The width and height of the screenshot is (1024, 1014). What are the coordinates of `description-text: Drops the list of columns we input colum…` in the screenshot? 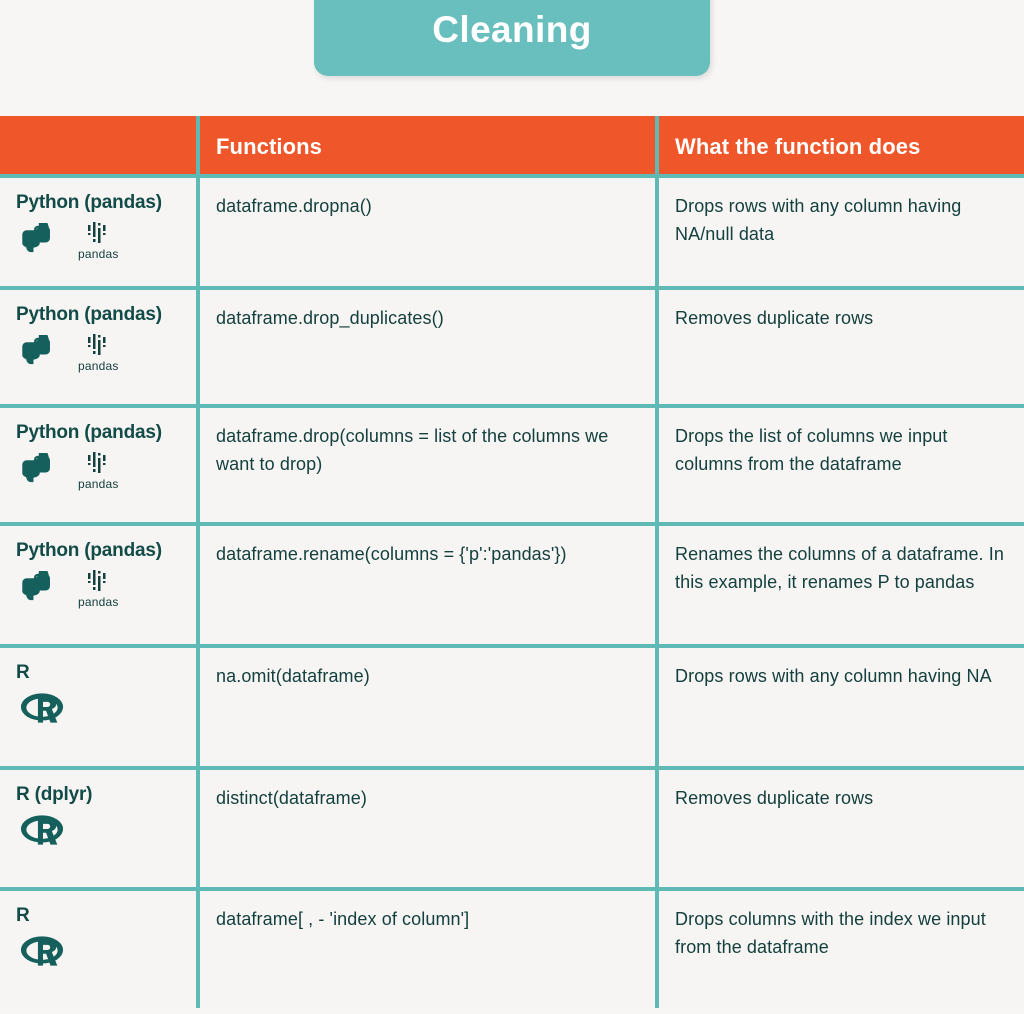 It's located at (811, 450).